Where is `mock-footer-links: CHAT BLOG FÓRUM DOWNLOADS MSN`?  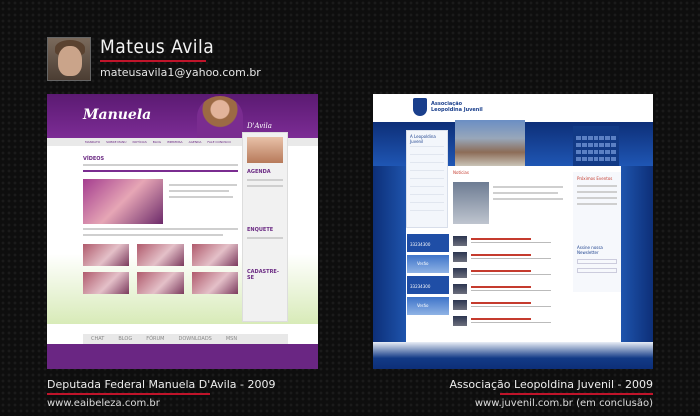 mock-footer-links: CHAT BLOG FÓRUM DOWNLOADS MSN is located at coordinates (185, 339).